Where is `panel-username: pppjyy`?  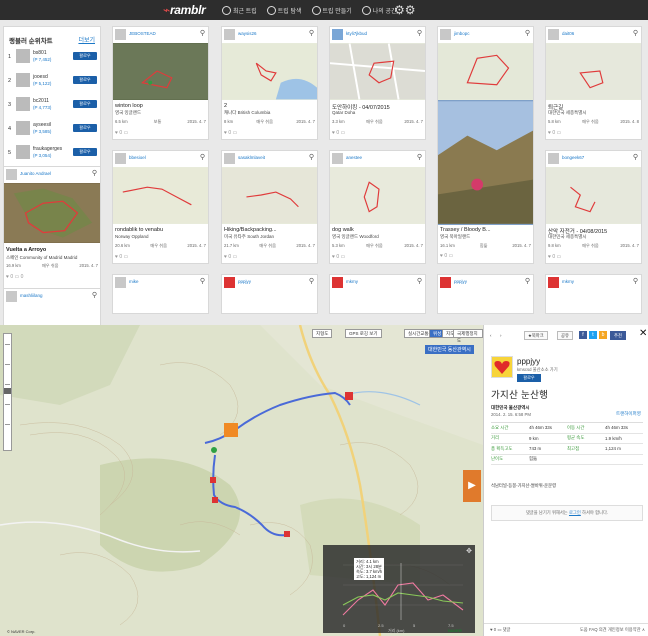 panel-username: pppjyy is located at coordinates (528, 361).